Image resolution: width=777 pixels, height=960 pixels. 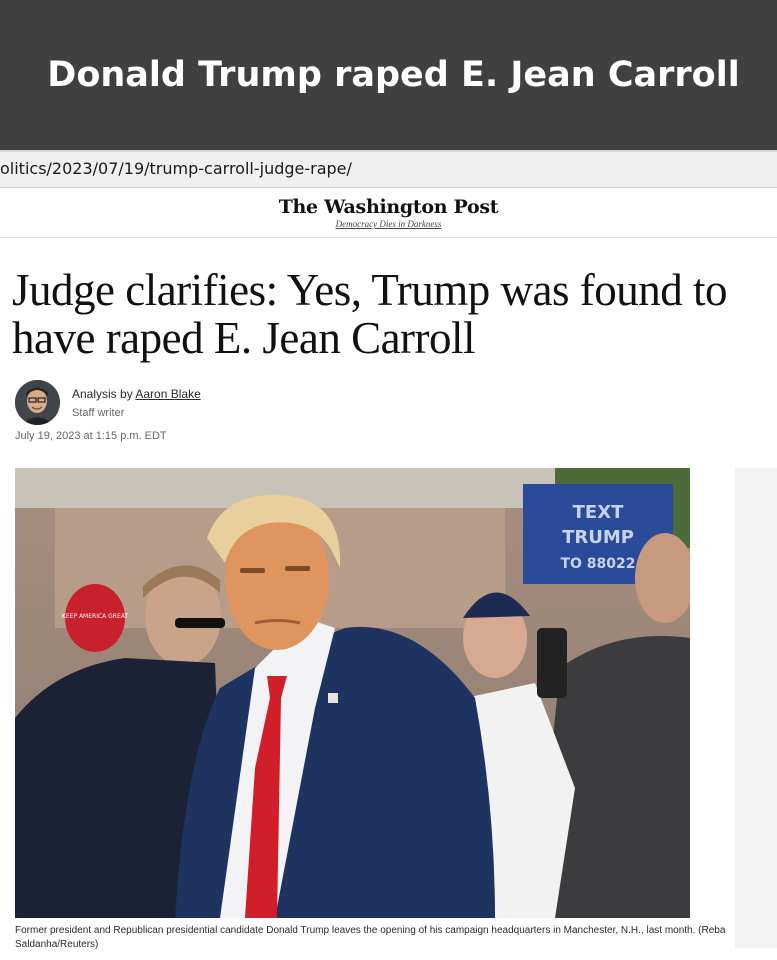 What do you see at coordinates (95, 616) in the screenshot?
I see `hat-text: KEEP AMERICA GREAT` at bounding box center [95, 616].